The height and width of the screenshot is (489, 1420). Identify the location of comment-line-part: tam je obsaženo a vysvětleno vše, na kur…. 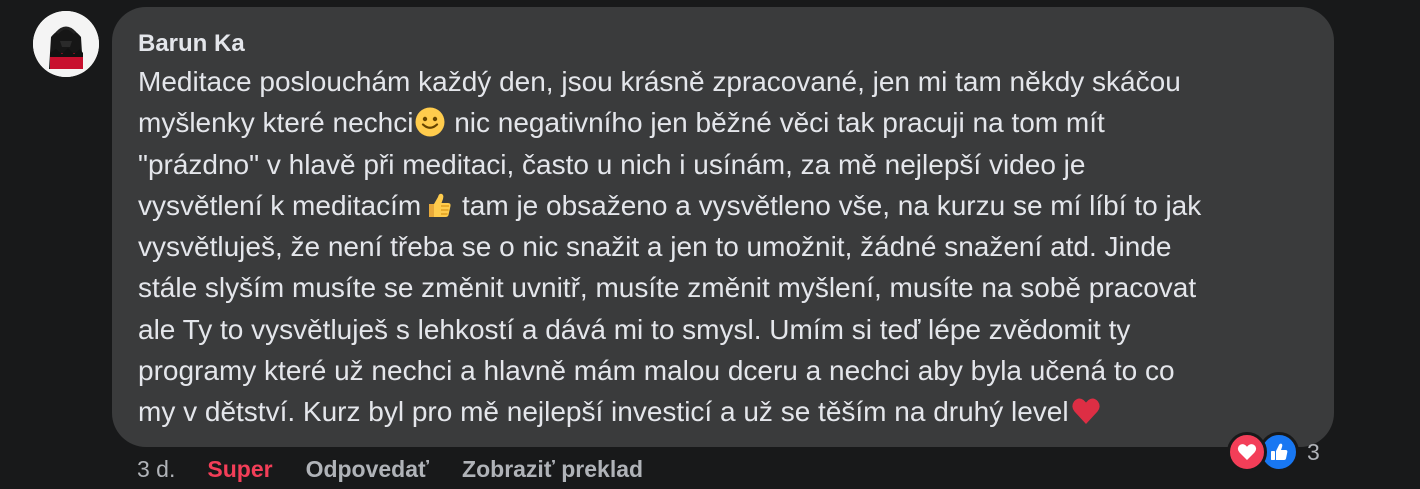
(828, 205).